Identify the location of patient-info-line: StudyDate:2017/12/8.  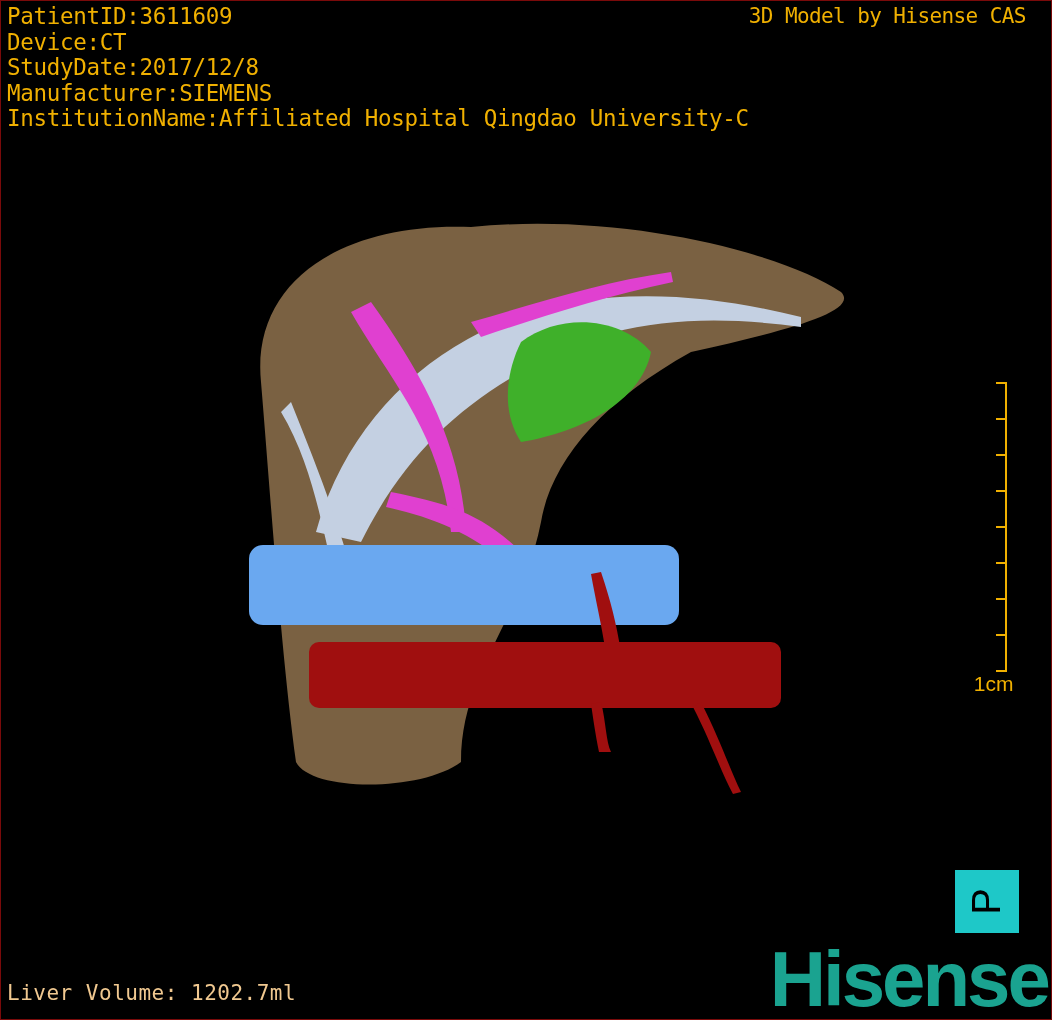
(133, 68).